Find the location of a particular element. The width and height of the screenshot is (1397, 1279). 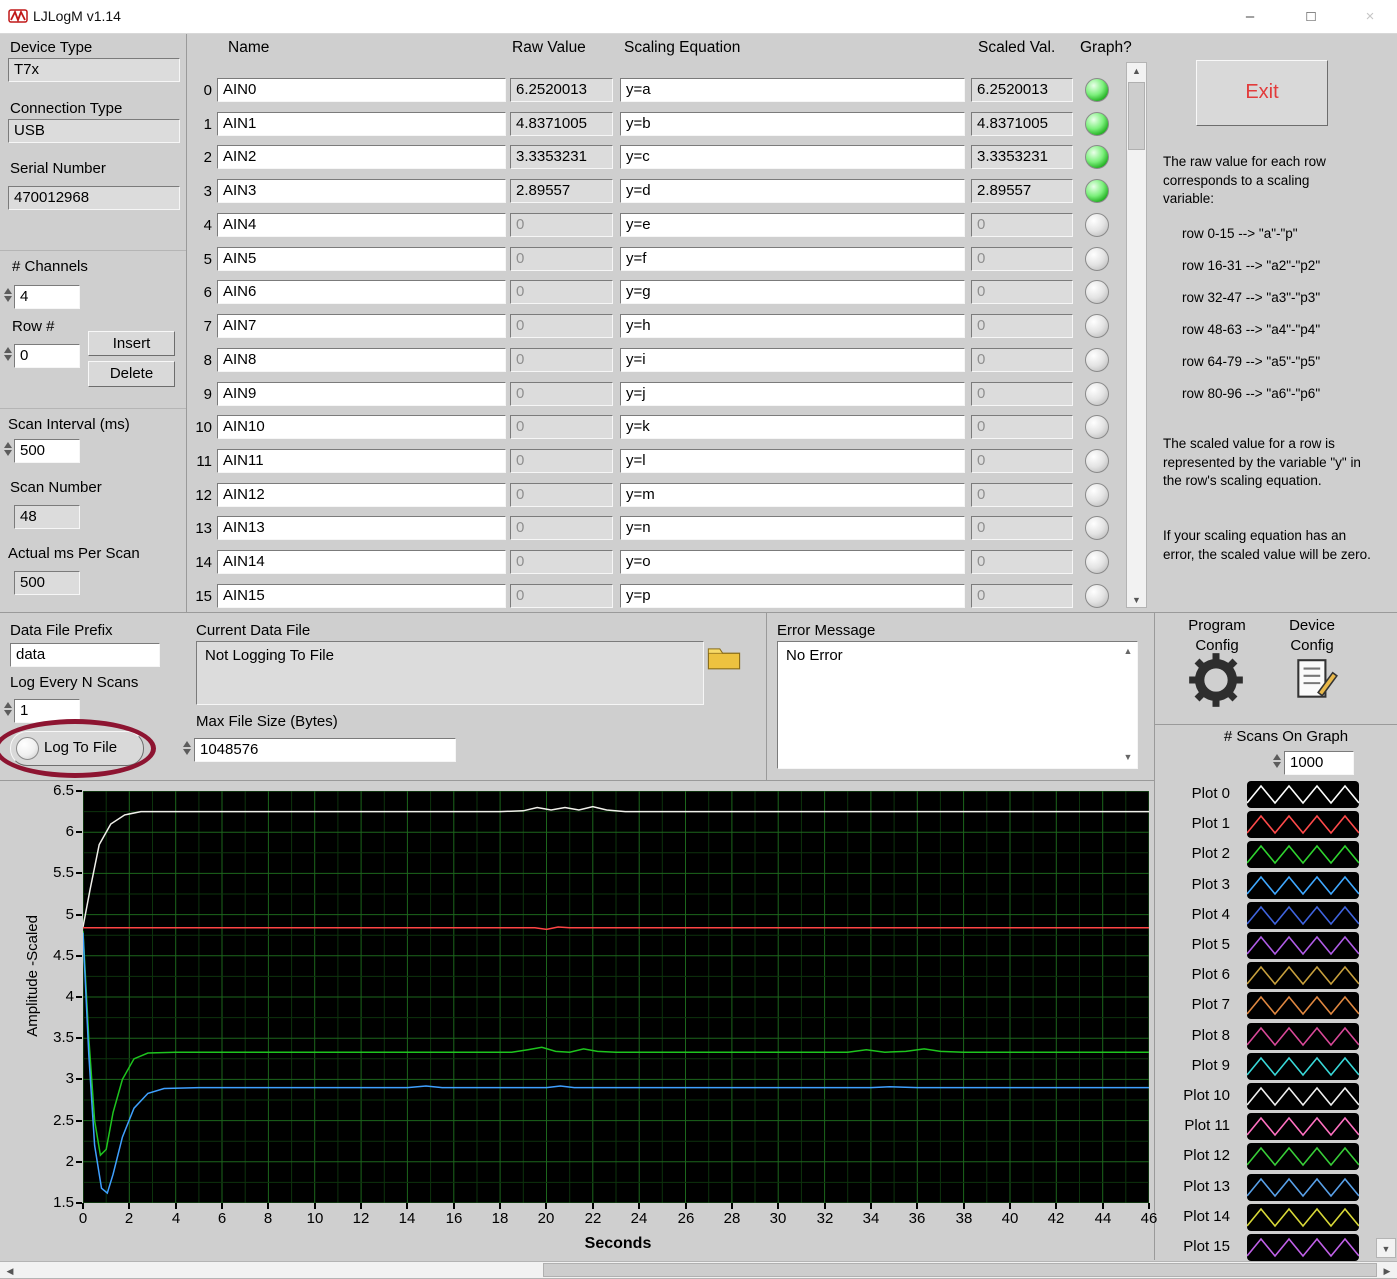

channel-name-input: AIN8 is located at coordinates (361, 360).